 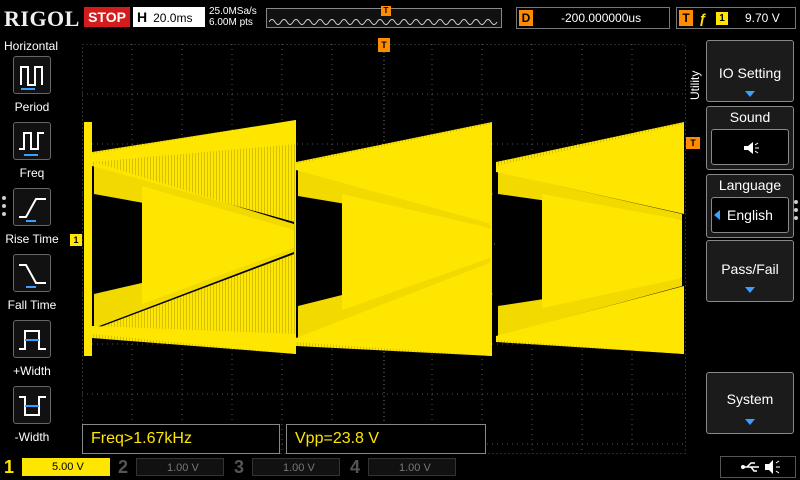 I want to click on measure-rise-time: Rise Time, so click(x=32, y=218).